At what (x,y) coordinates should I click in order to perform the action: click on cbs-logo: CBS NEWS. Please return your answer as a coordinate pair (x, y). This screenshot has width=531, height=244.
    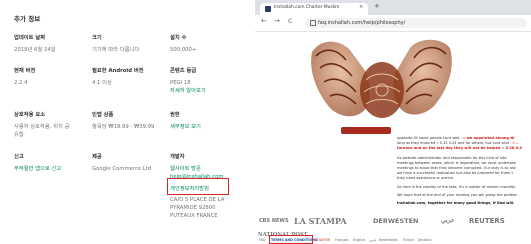
    Looking at the image, I should click on (274, 221).